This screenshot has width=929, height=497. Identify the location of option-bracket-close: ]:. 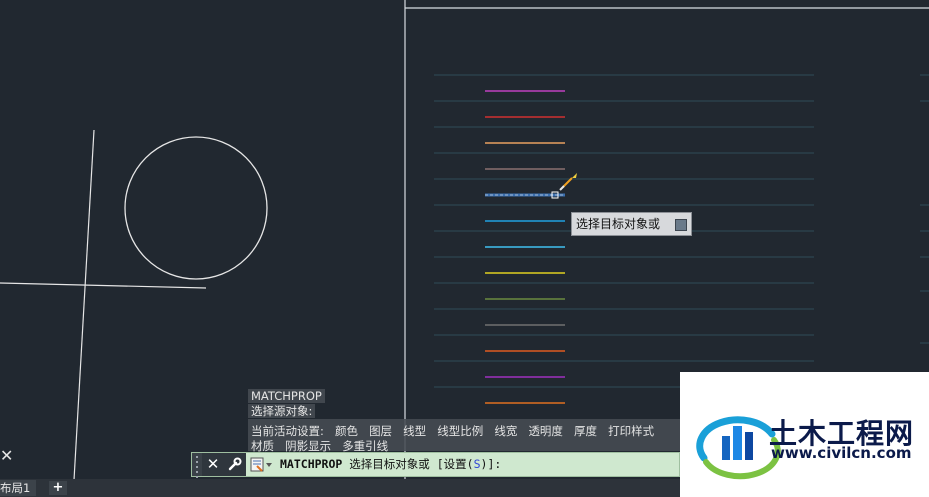
(494, 464).